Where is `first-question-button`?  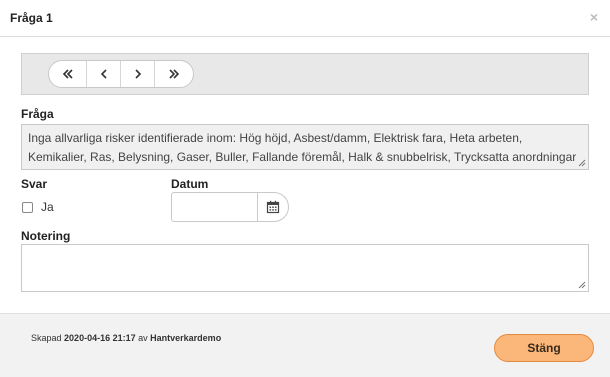 first-question-button is located at coordinates (68, 74).